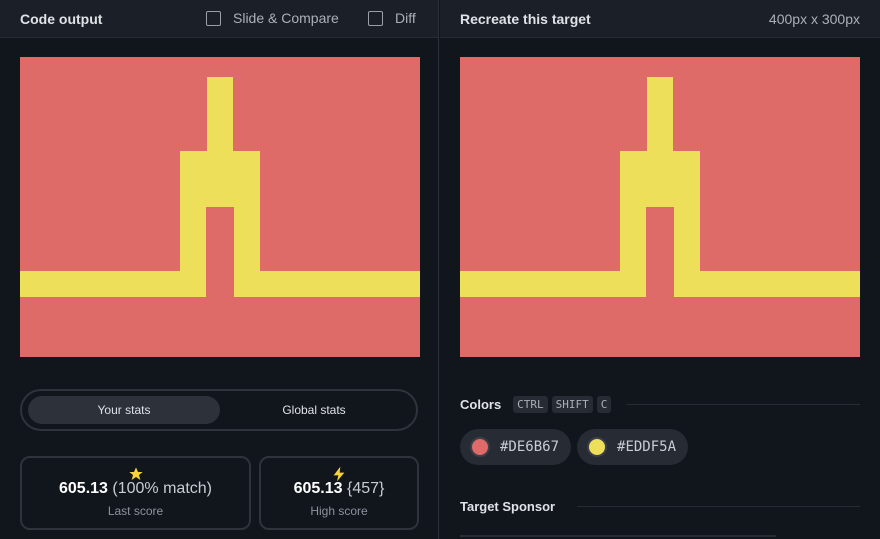 The height and width of the screenshot is (539, 880). I want to click on color-swatches: #DE6B67 #EDDF5A, so click(577, 447).